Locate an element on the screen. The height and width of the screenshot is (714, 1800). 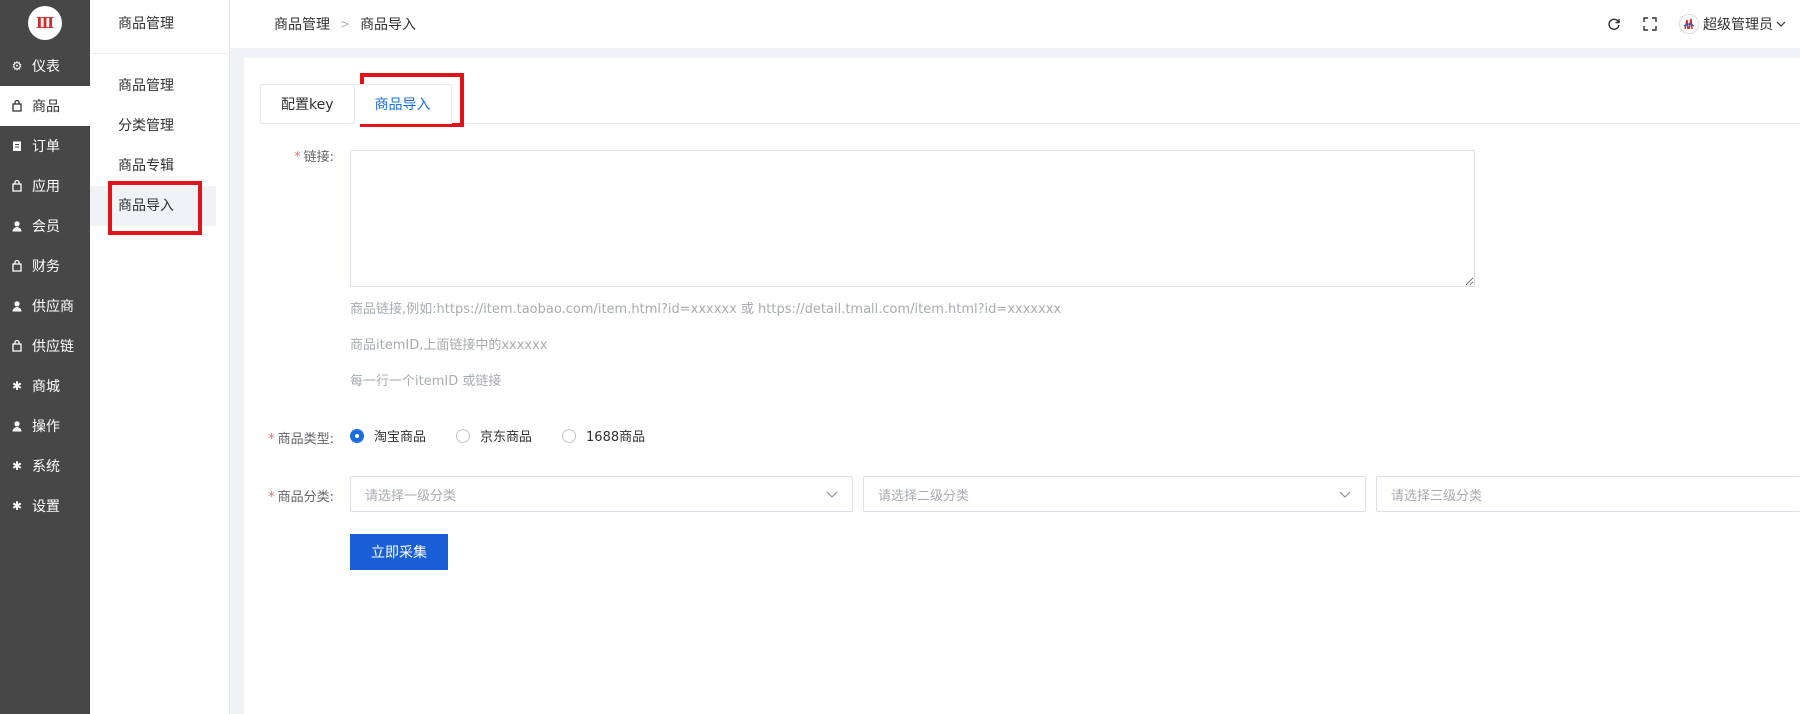
nav-item-label: 商城 is located at coordinates (46, 387).